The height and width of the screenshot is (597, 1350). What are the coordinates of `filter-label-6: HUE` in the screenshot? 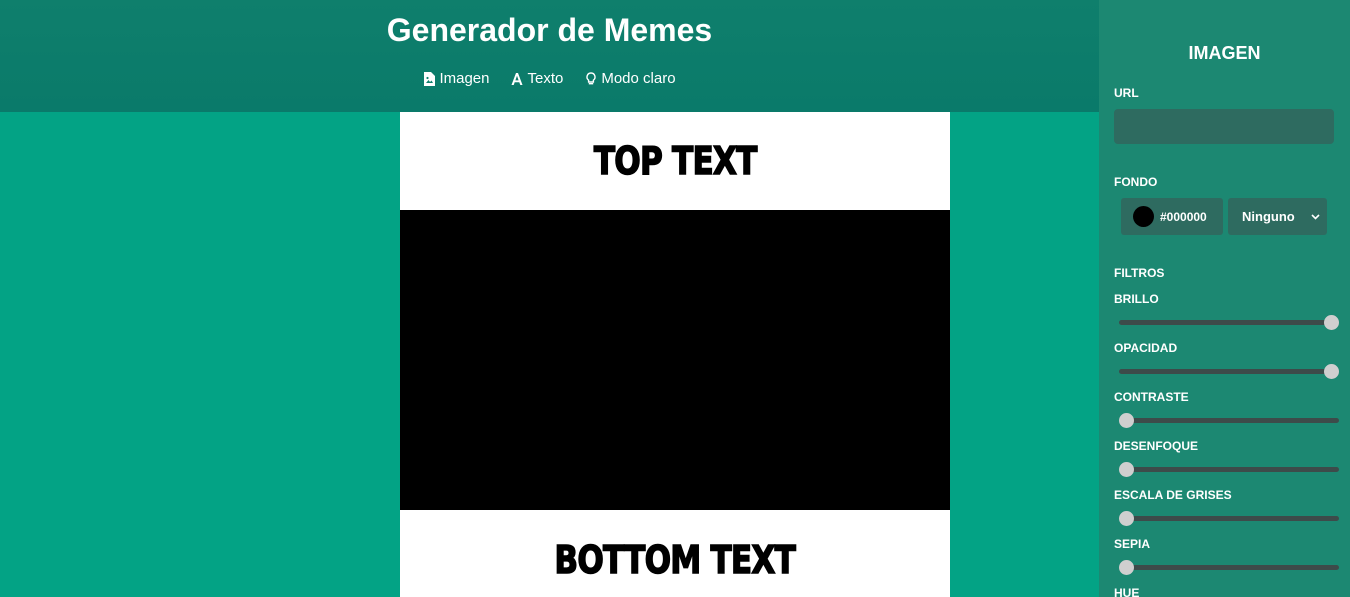 It's located at (1127, 591).